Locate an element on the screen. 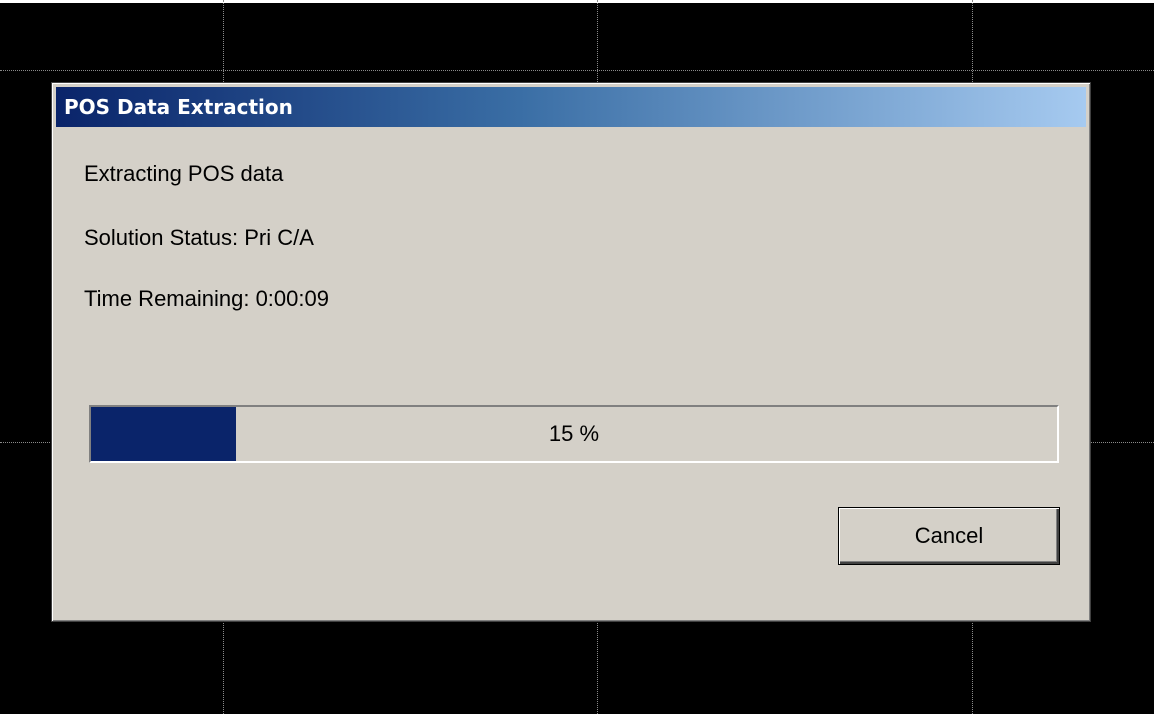 Image resolution: width=1154 pixels, height=714 pixels. progress-percent-label: 15 % is located at coordinates (574, 433).